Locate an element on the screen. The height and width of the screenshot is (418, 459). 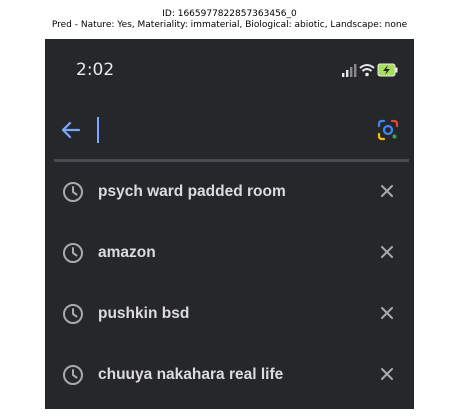
history-item: pushkin bsd is located at coordinates (229, 315).